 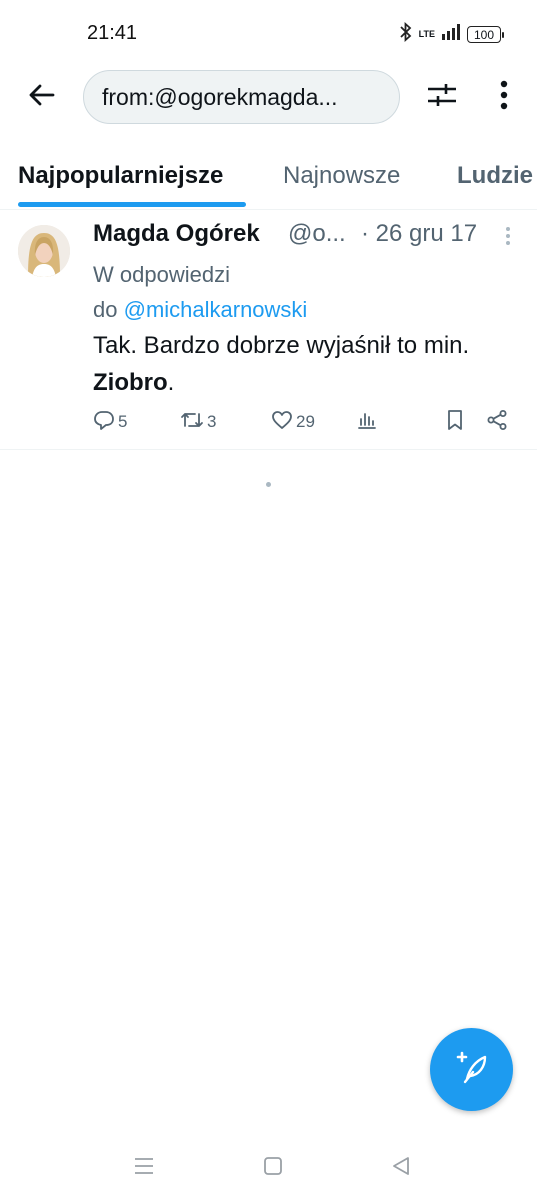 I want to click on bluetooth-icon, so click(x=406, y=34).